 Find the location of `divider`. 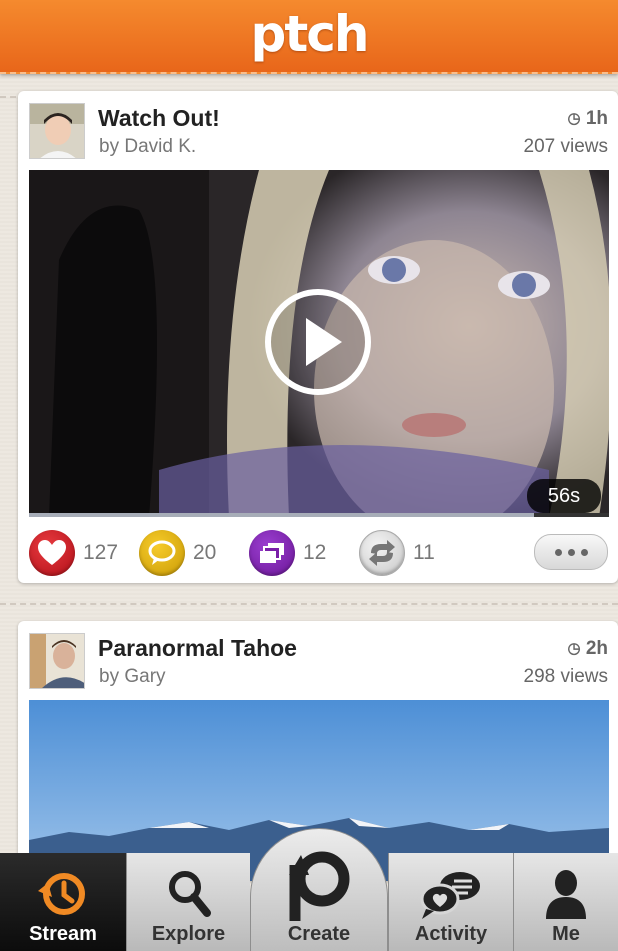

divider is located at coordinates (309, 604).